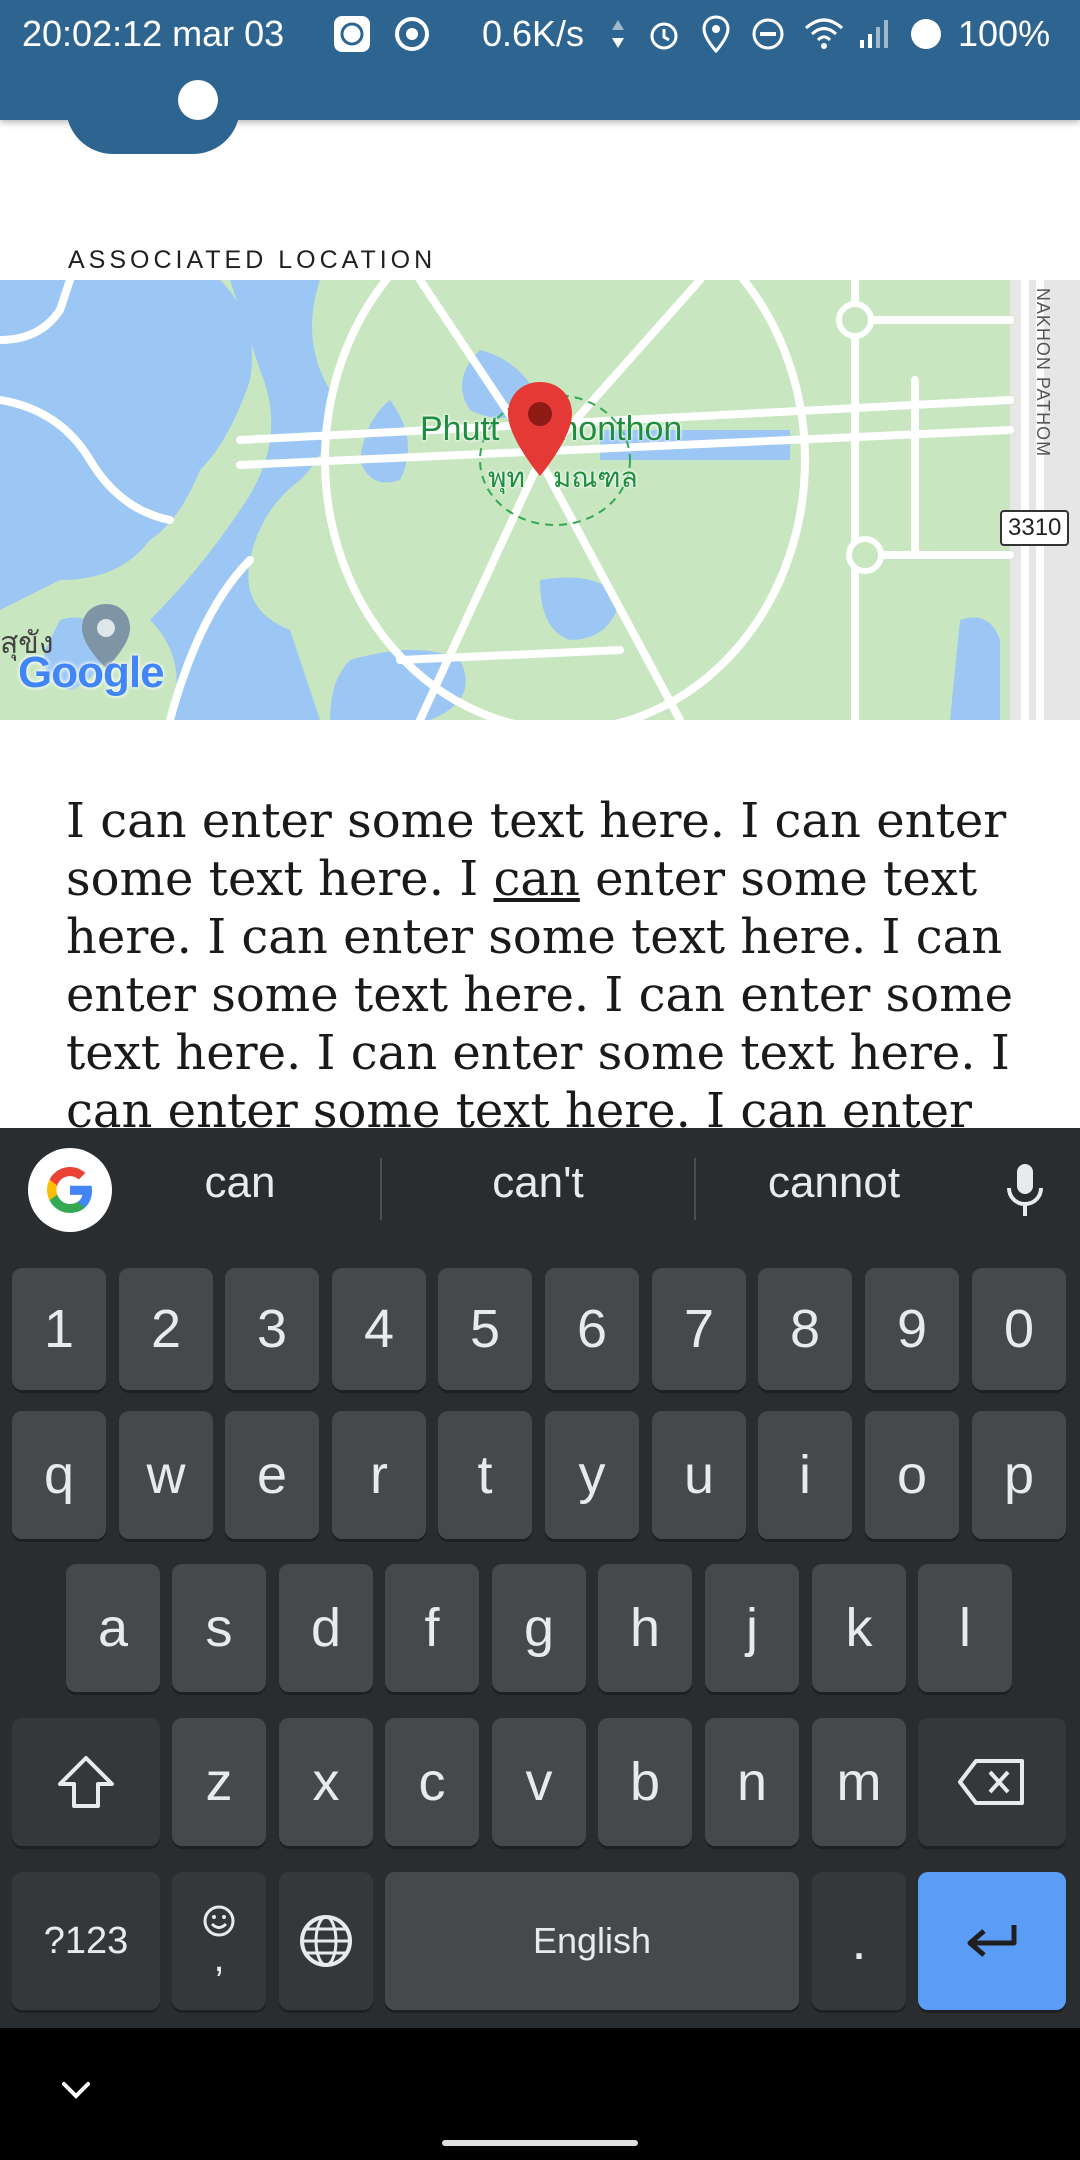  I want to click on section-label: ASSOCIATED LOCATION, so click(252, 260).